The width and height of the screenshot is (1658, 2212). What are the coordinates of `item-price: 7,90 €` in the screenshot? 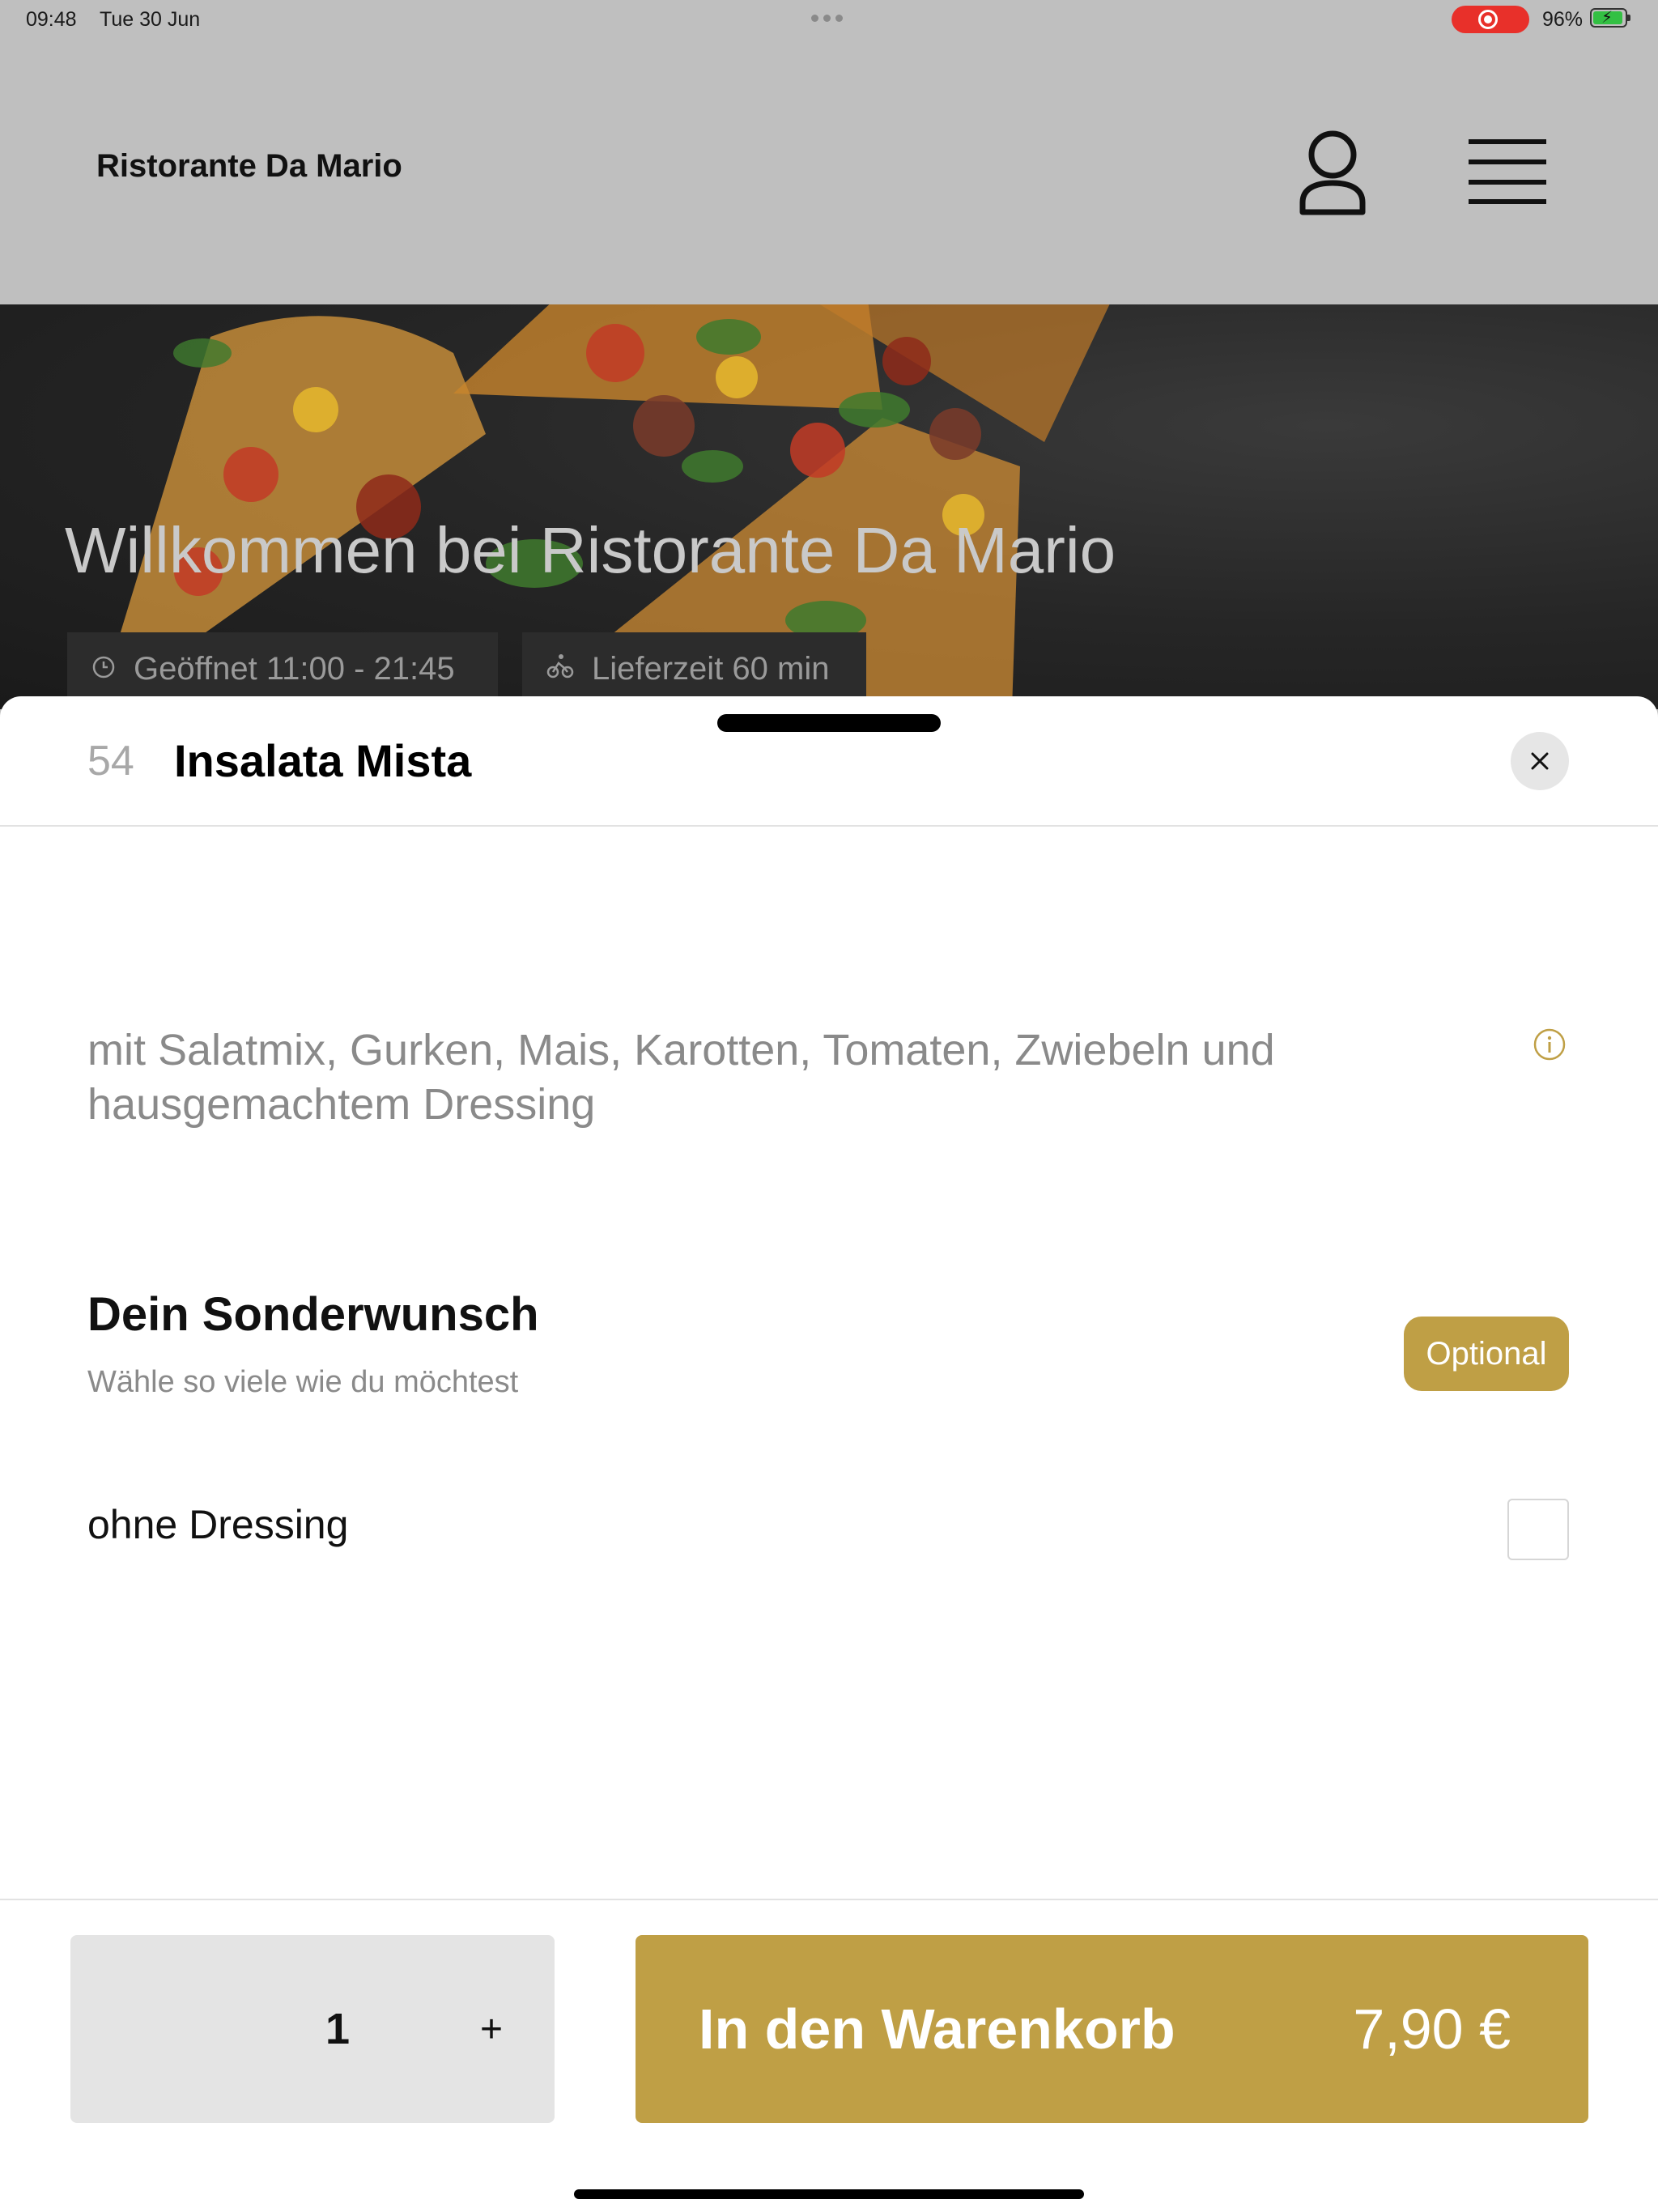 It's located at (1432, 2029).